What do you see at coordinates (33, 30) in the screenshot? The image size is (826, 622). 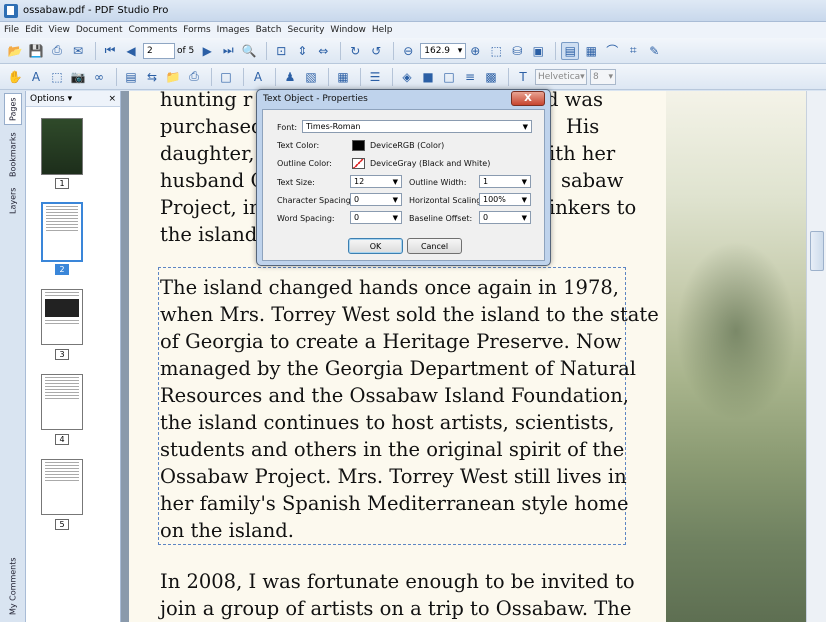 I see `menu-edit: Edit` at bounding box center [33, 30].